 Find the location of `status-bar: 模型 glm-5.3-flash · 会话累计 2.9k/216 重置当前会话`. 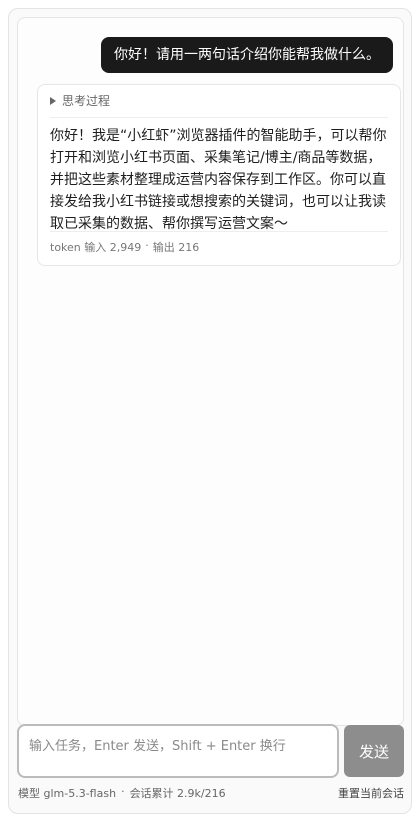

status-bar: 模型 glm-5.3-flash · 会话累计 2.9k/216 重置当前会话 is located at coordinates (211, 793).